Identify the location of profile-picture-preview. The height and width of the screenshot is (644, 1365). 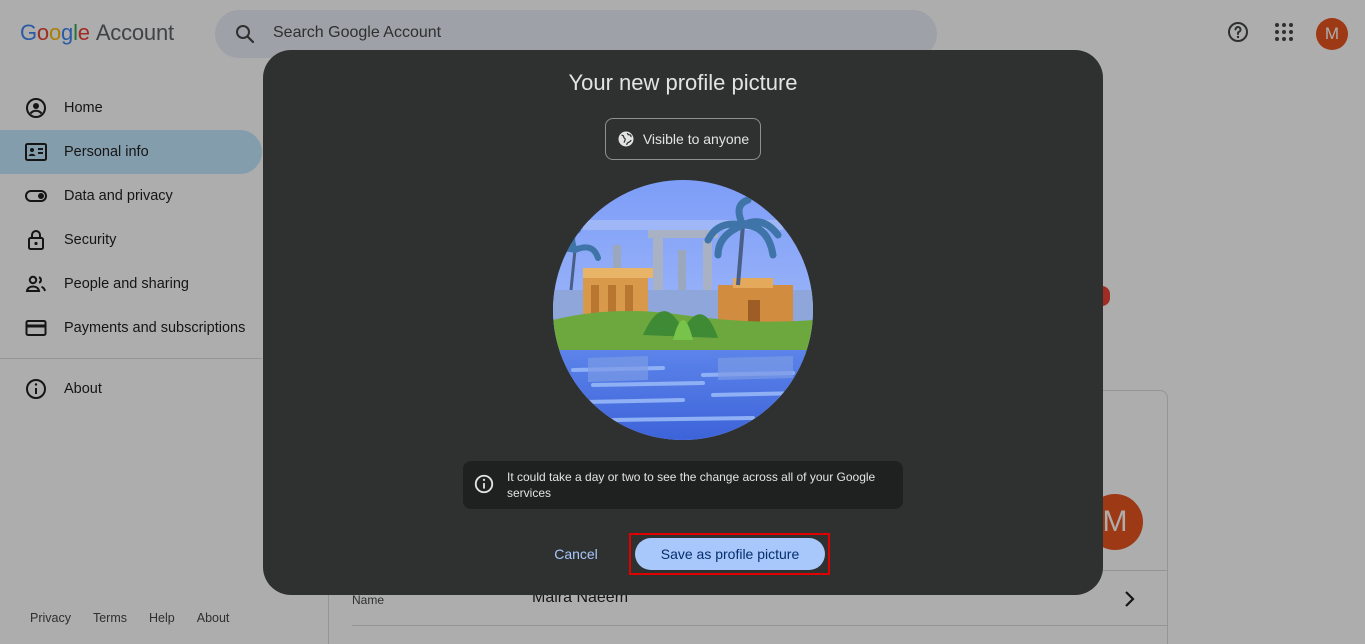
(683, 310).